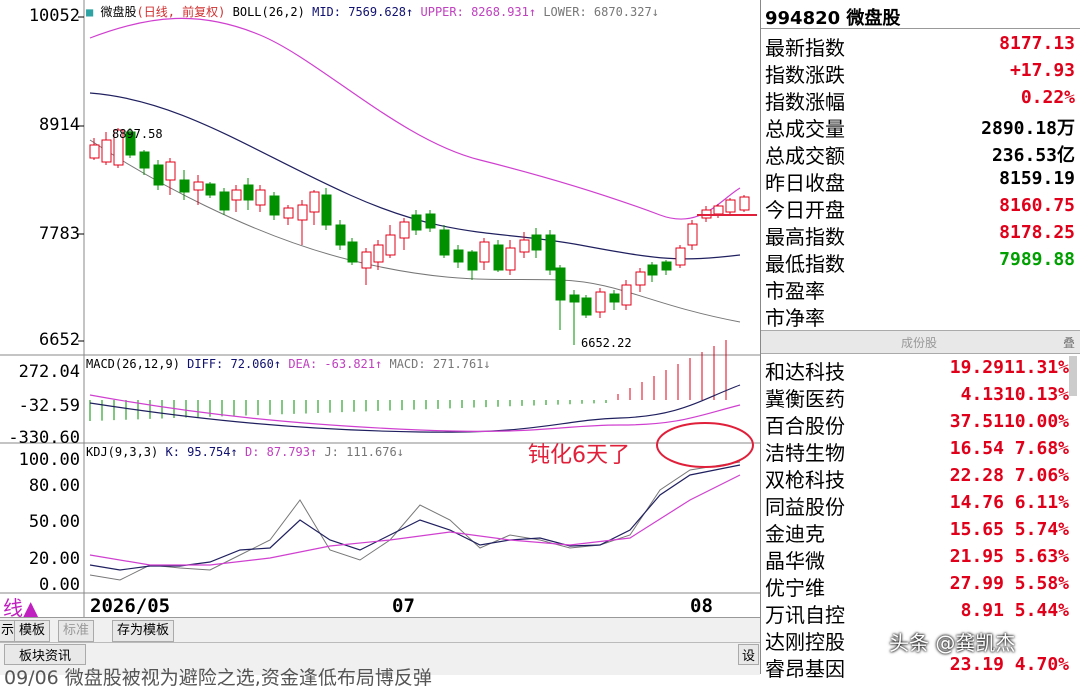 This screenshot has height=690, width=1080. What do you see at coordinates (952, 643) in the screenshot?
I see `watermark: 头条 @龚凯杰` at bounding box center [952, 643].